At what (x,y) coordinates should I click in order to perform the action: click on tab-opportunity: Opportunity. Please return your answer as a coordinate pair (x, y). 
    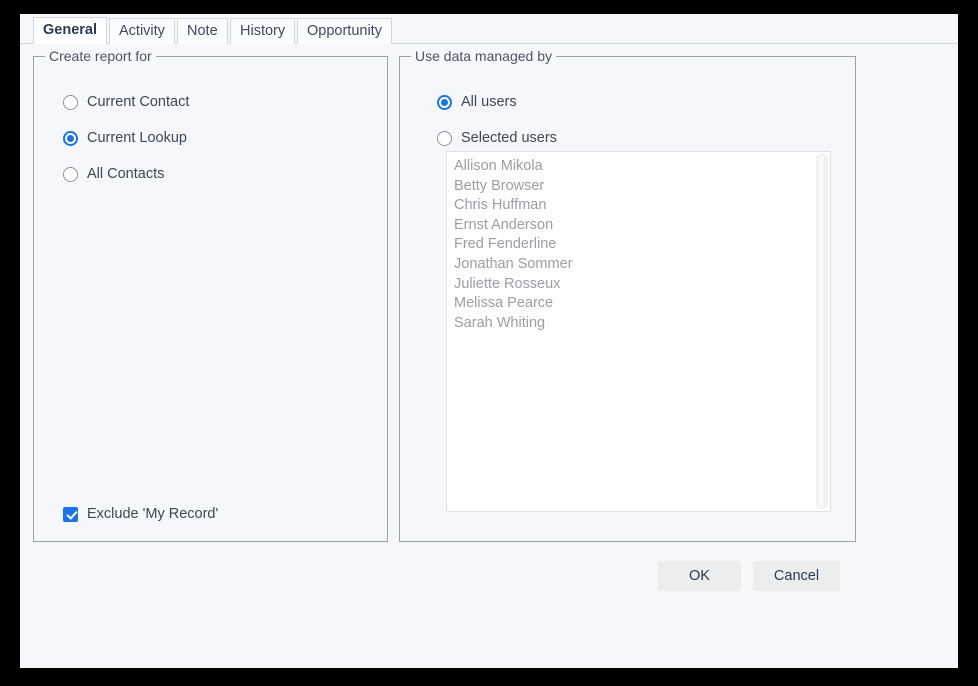
    Looking at the image, I should click on (344, 31).